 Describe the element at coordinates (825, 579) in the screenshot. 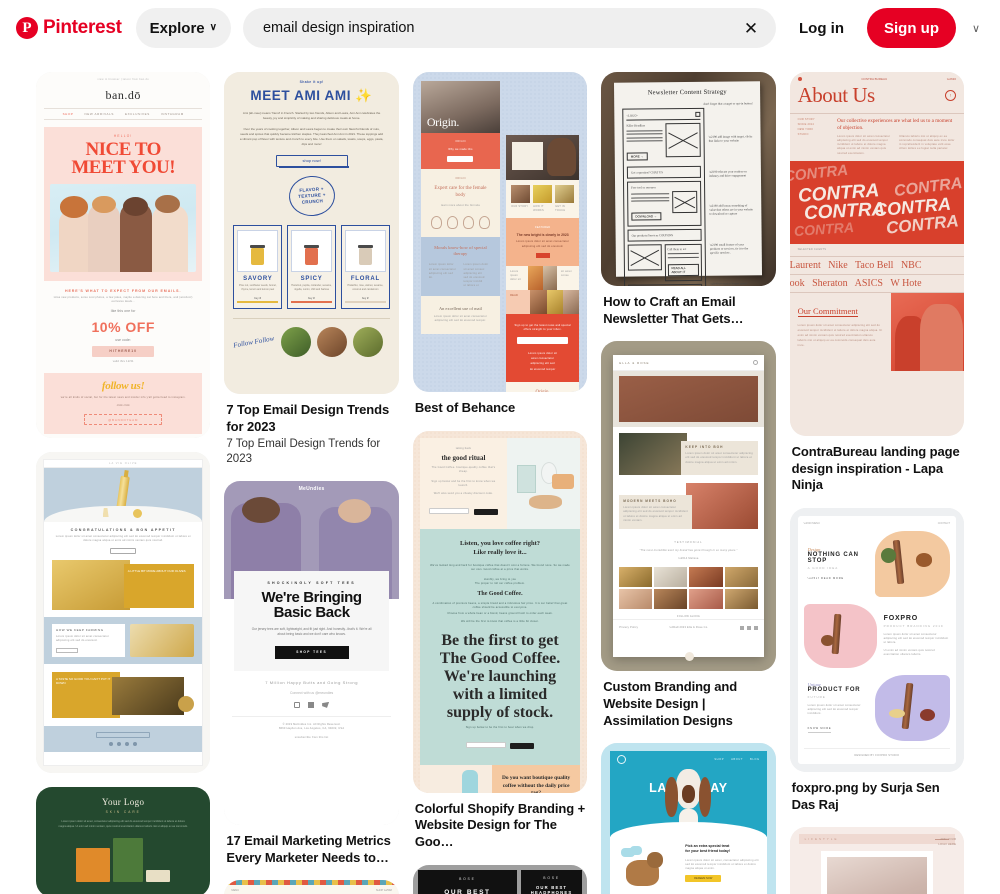

I see `foxpro-cta-1: \u25cf READ MORE` at that location.